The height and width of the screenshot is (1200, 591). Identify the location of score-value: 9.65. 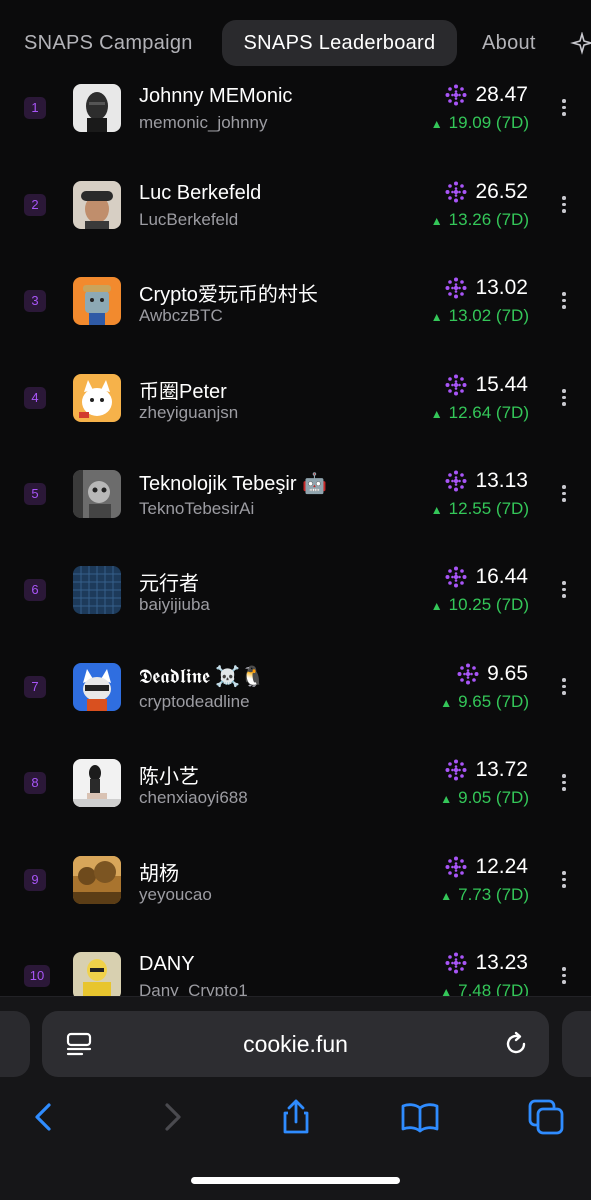
(507, 673).